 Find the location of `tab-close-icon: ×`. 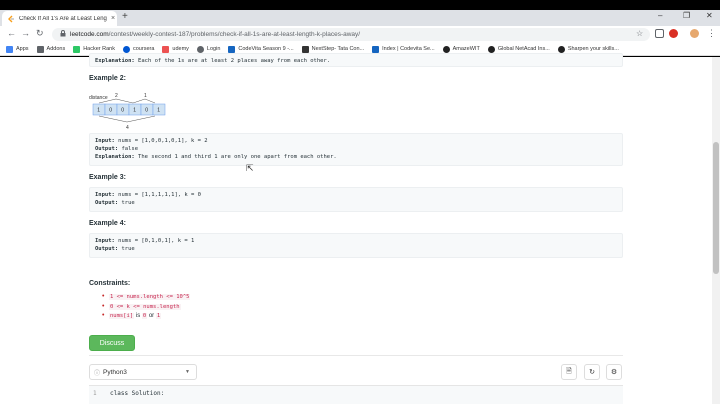

tab-close-icon: × is located at coordinates (113, 18).